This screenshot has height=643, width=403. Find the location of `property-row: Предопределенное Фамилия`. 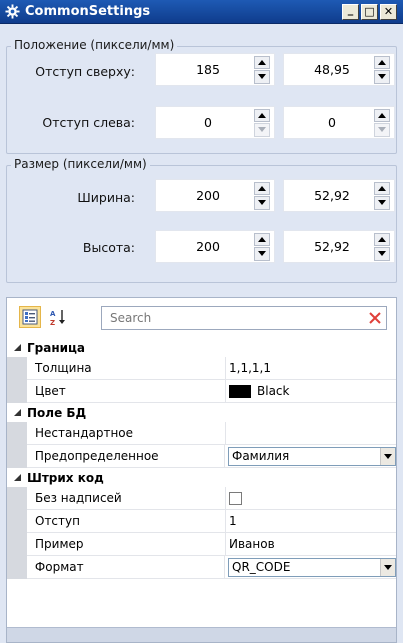

property-row: Предопределенное Фамилия is located at coordinates (201, 456).